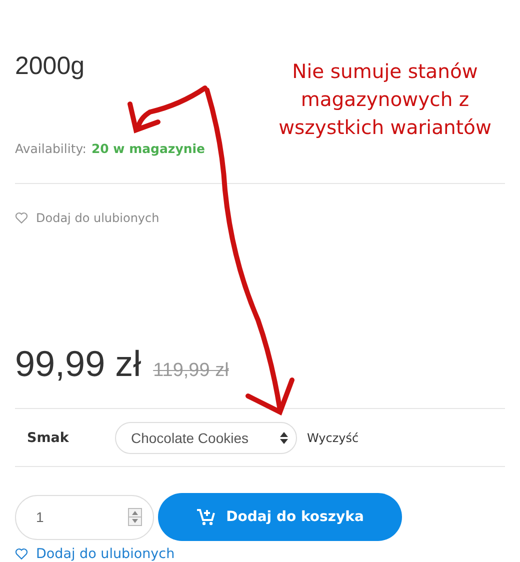 This screenshot has width=520, height=562. I want to click on add-to-cart-button: Dodaj do koszyka, so click(280, 517).